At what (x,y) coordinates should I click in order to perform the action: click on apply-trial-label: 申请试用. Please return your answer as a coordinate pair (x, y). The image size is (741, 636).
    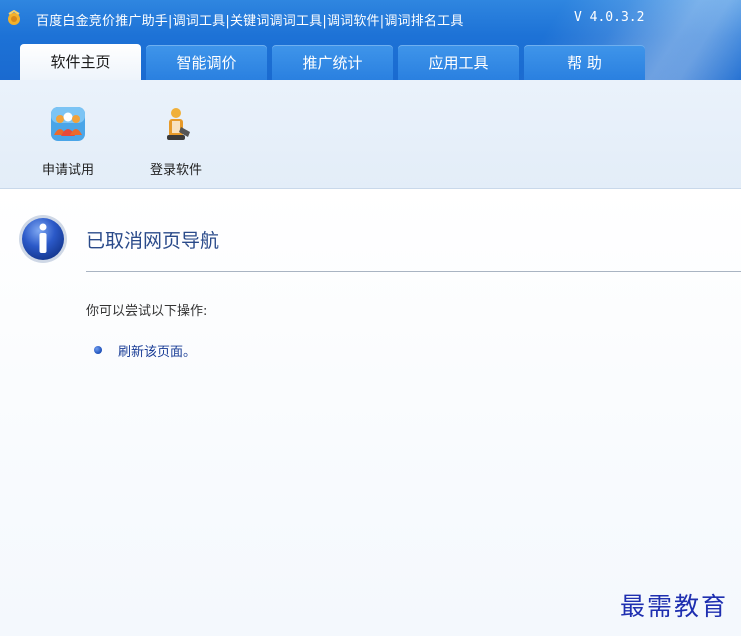
    Looking at the image, I should click on (68, 170).